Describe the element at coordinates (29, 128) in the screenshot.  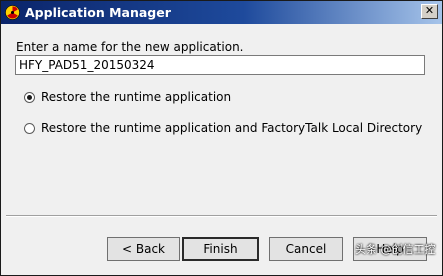
I see `radio-button` at that location.